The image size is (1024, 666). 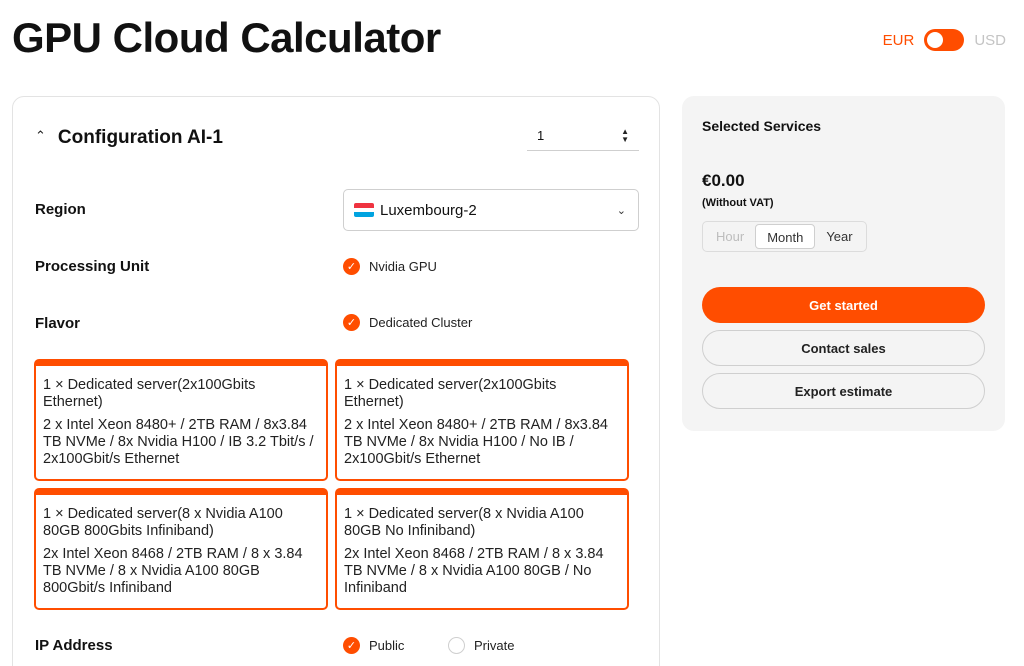 I want to click on ip-private-label: Private, so click(x=494, y=645).